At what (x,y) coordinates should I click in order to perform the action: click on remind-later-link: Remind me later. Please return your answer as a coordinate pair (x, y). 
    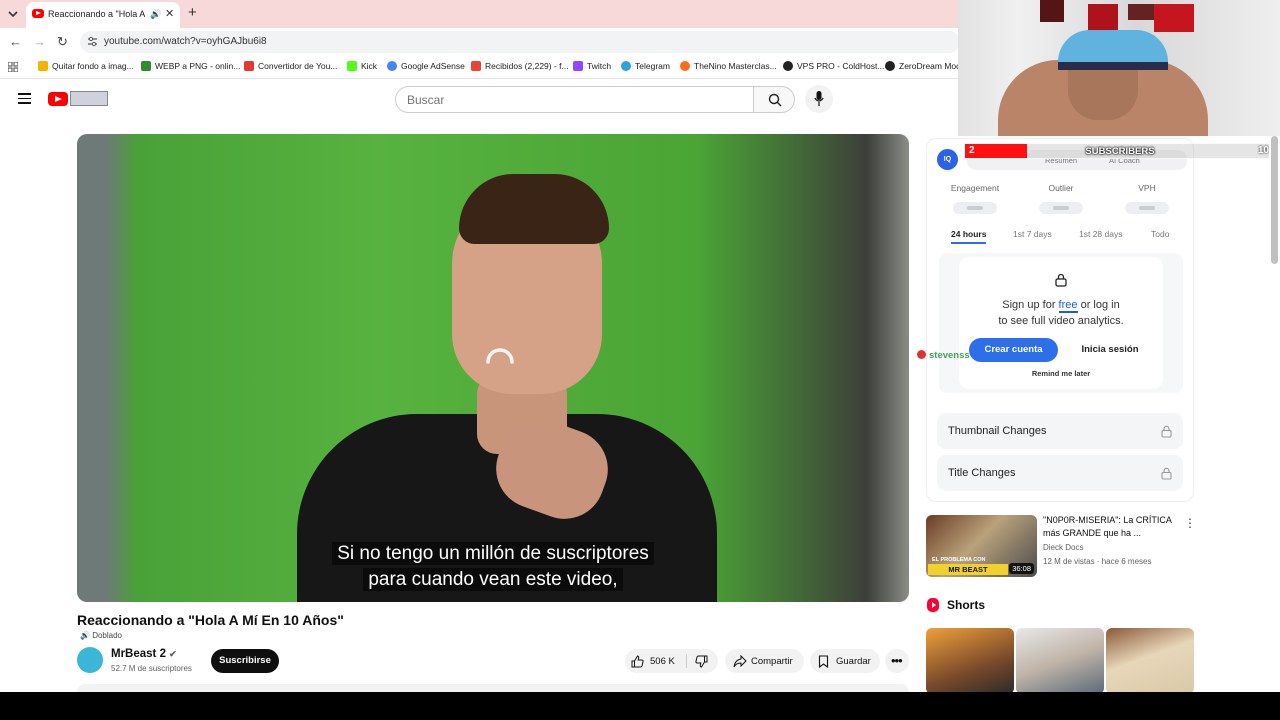
    Looking at the image, I should click on (1061, 373).